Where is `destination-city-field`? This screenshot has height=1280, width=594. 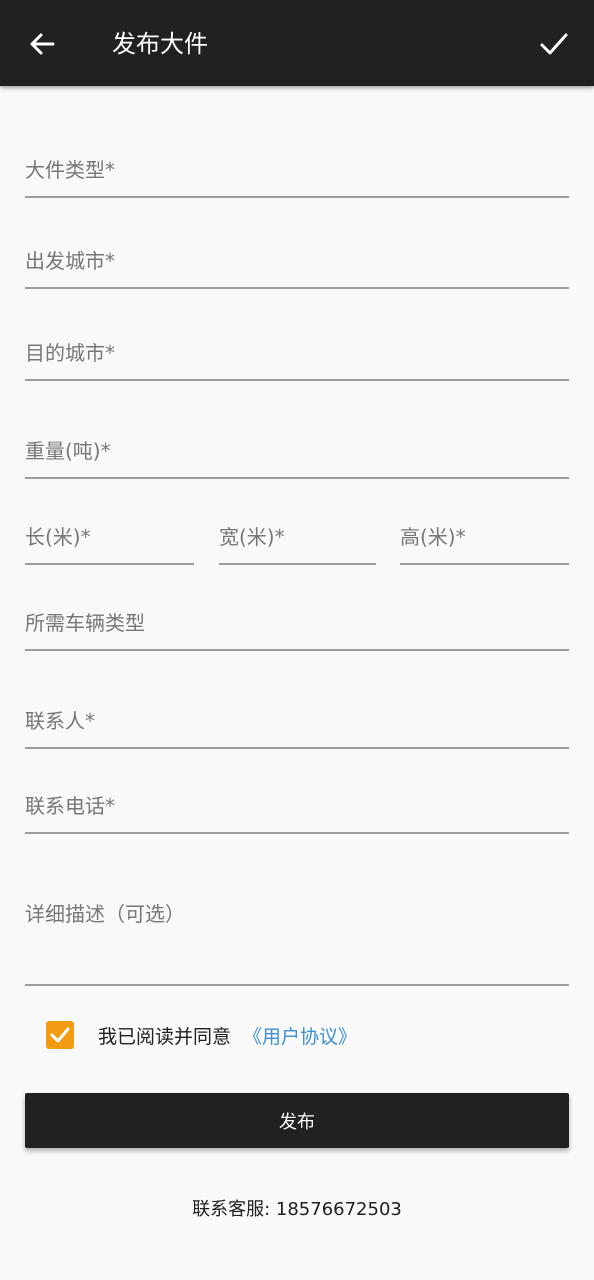
destination-city-field is located at coordinates (297, 344).